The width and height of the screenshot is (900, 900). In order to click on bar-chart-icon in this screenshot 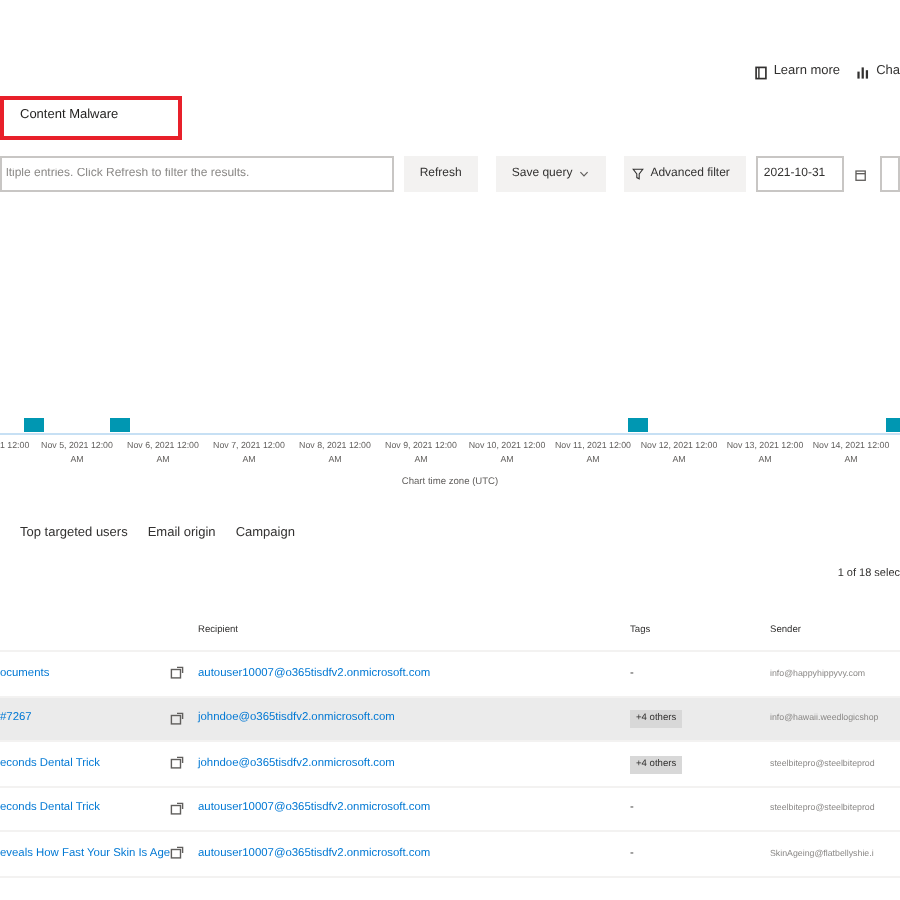, I will do `click(863, 72)`.